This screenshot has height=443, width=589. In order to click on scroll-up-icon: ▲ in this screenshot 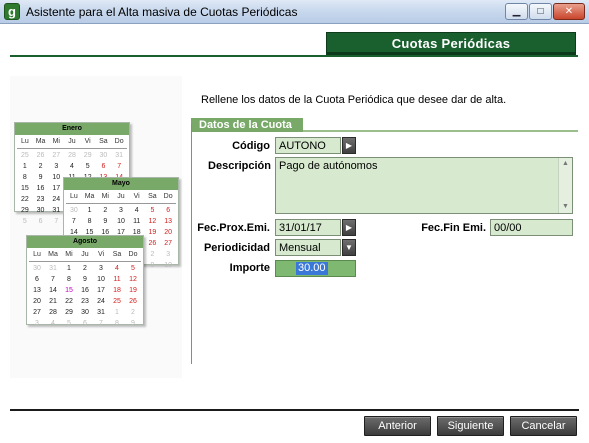, I will do `click(565, 164)`.